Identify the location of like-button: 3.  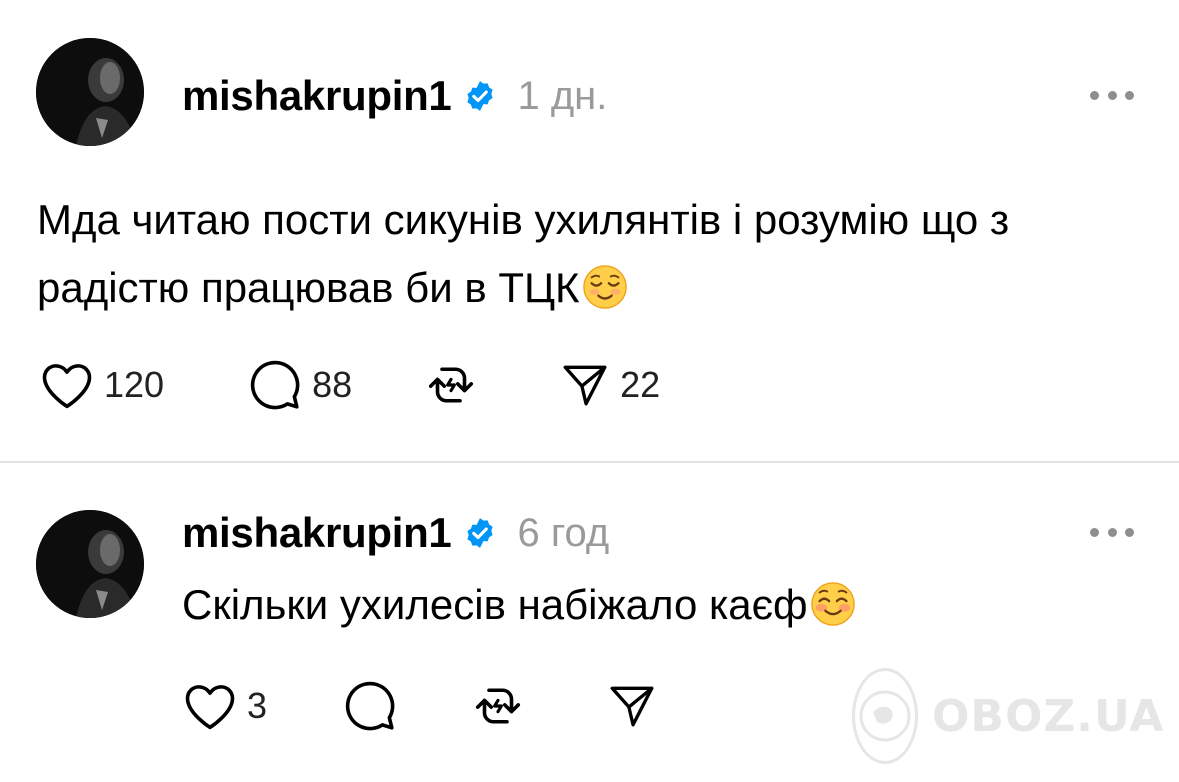
(225, 706).